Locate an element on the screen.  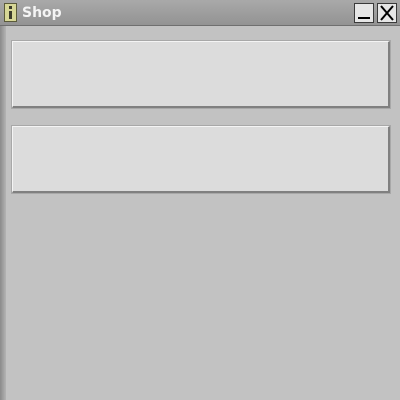
info-icon is located at coordinates (10, 12).